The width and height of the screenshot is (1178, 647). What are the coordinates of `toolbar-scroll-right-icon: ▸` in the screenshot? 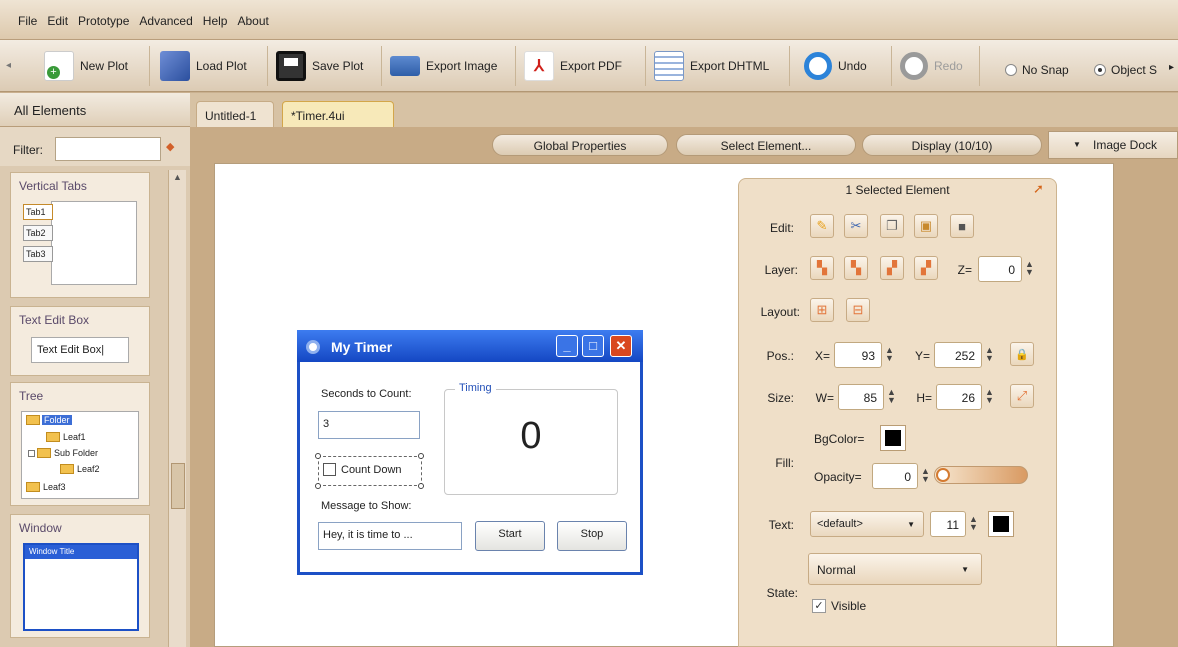 It's located at (1171, 67).